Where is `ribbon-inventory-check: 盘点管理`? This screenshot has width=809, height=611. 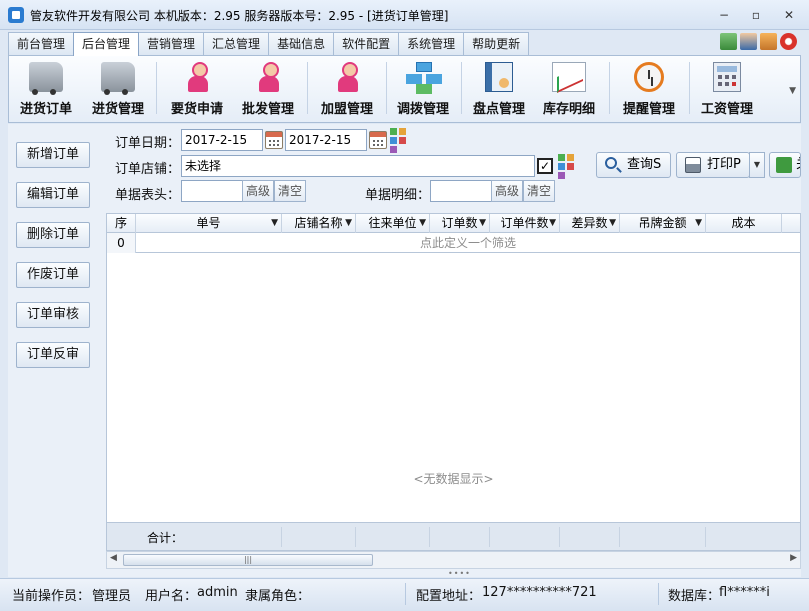 ribbon-inventory-check: 盘点管理 is located at coordinates (499, 89).